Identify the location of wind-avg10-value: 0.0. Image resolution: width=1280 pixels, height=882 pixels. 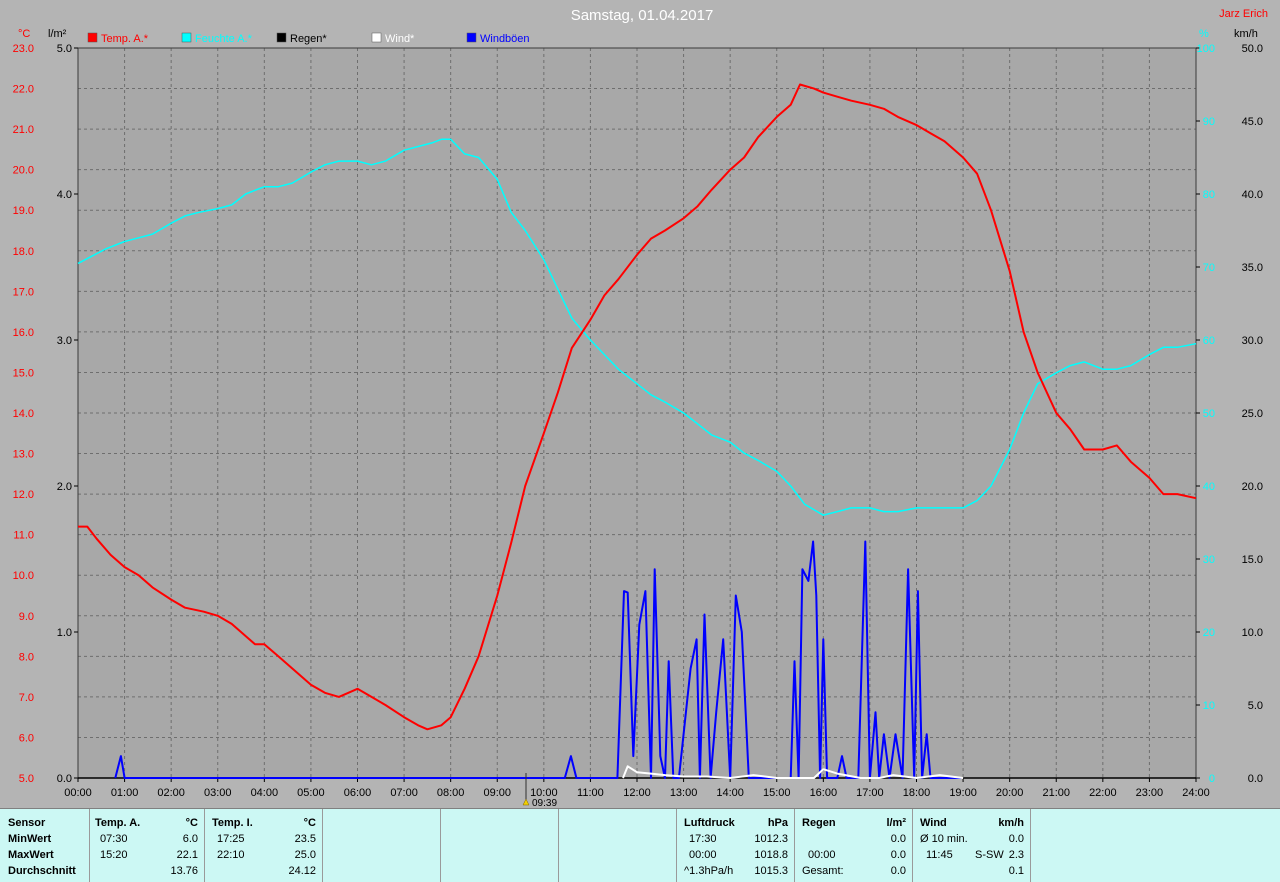
(1016, 839).